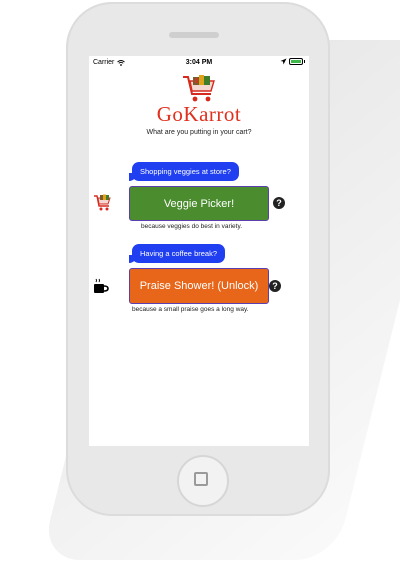 Image resolution: width=400 pixels, height=564 pixels. What do you see at coordinates (199, 203) in the screenshot?
I see `veggie-picker-button: Veggie Picker!` at bounding box center [199, 203].